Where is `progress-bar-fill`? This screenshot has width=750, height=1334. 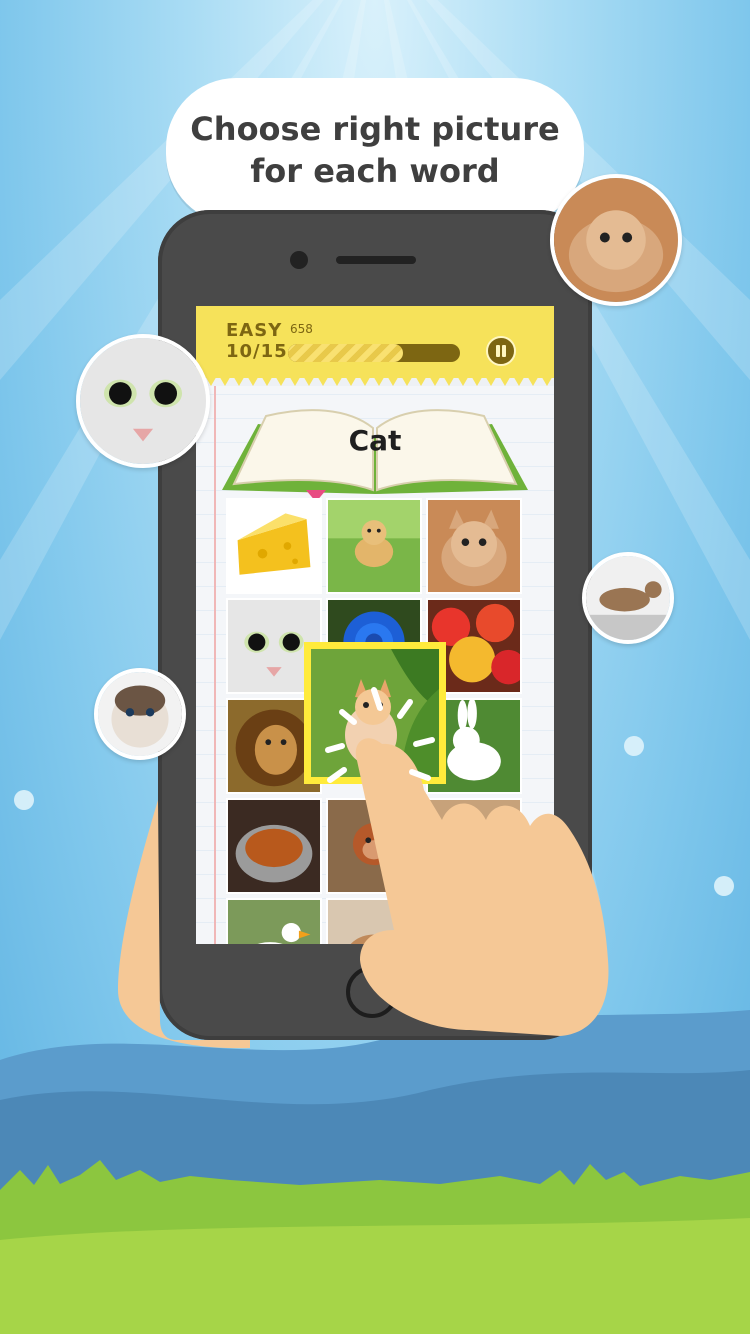
progress-bar-fill is located at coordinates (346, 353).